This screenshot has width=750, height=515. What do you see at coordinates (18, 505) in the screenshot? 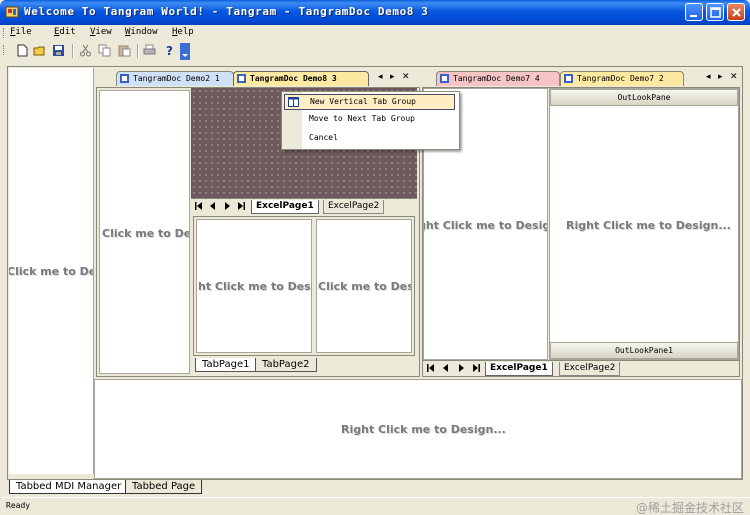
I see `status-text: Ready` at bounding box center [18, 505].